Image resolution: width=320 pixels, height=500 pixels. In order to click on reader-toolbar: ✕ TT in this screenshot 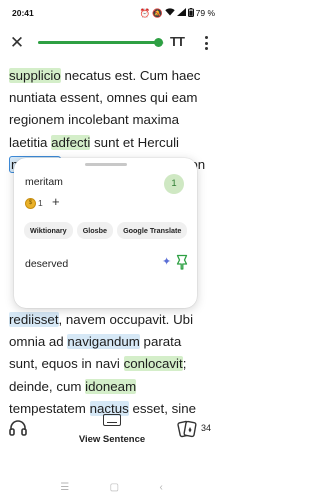, I will do `click(111, 43)`.